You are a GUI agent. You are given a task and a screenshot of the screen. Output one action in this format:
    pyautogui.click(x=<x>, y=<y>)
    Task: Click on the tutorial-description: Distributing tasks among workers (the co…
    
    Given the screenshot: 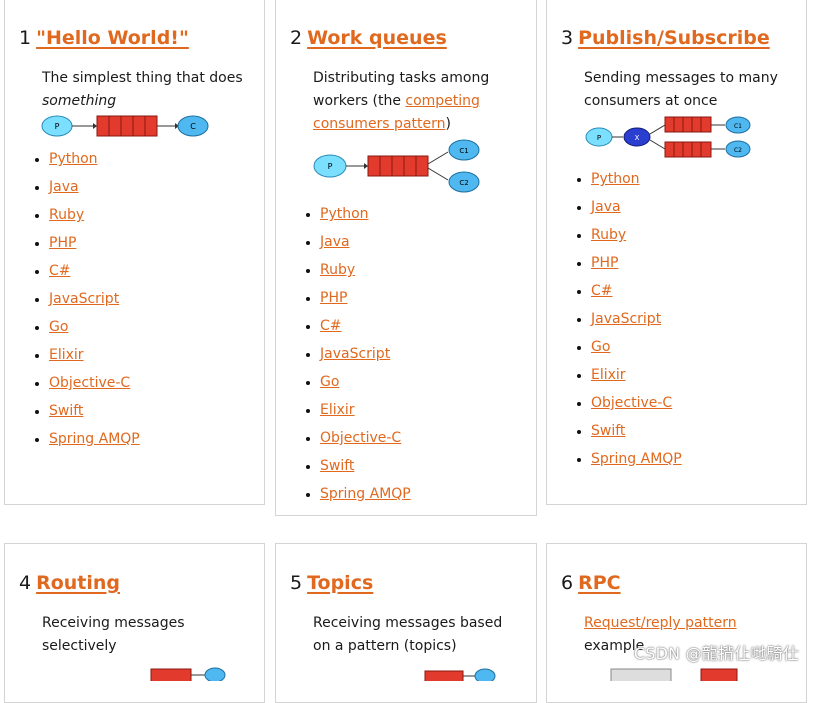 What is the action you would take?
    pyautogui.click(x=418, y=101)
    